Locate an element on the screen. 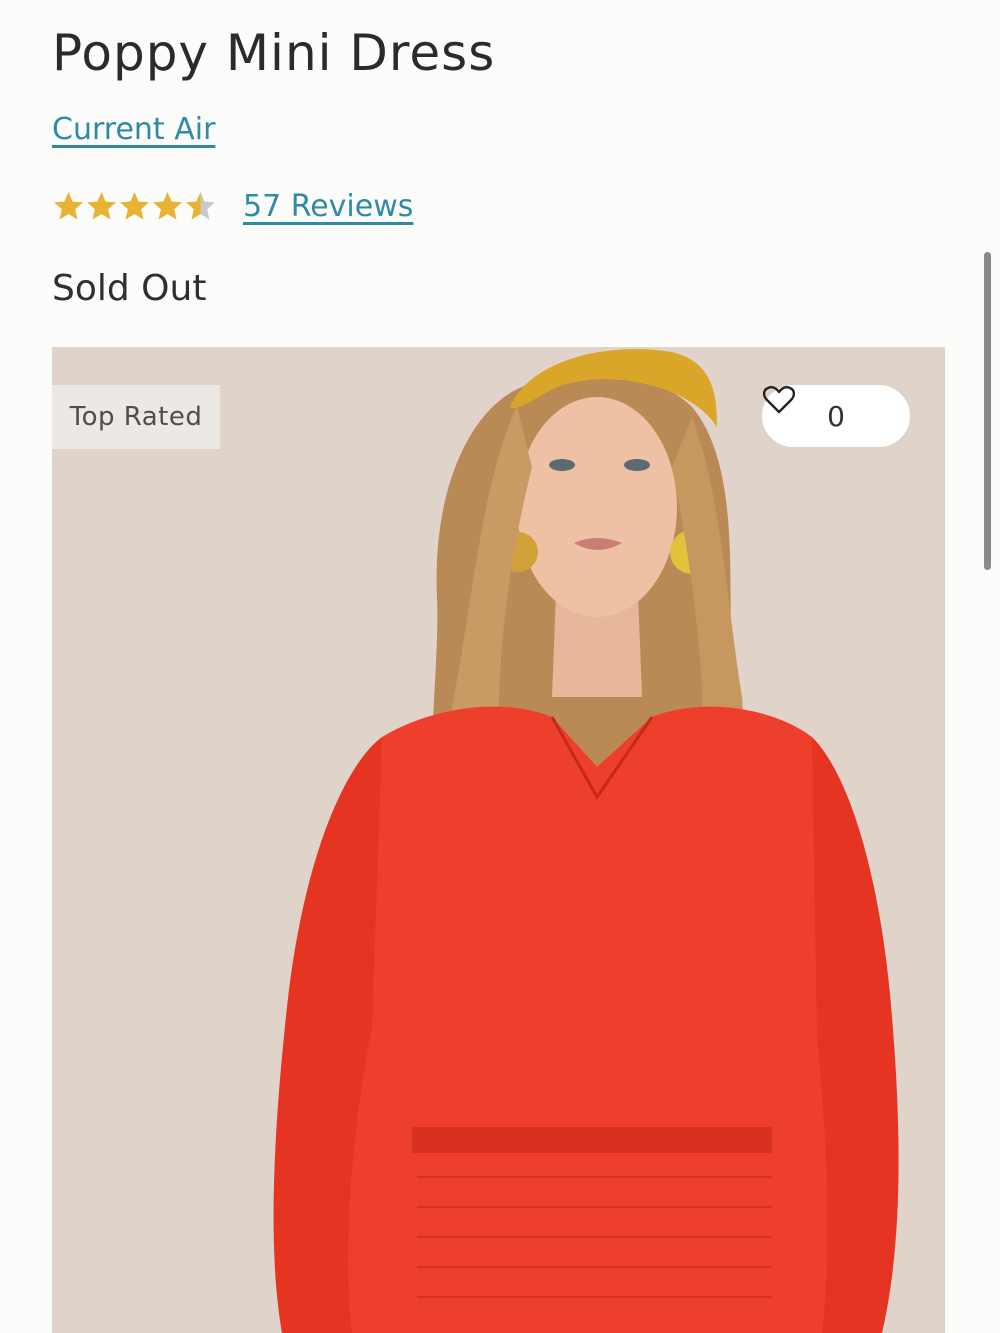 The height and width of the screenshot is (1333, 1000). heart-icon is located at coordinates (779, 400).